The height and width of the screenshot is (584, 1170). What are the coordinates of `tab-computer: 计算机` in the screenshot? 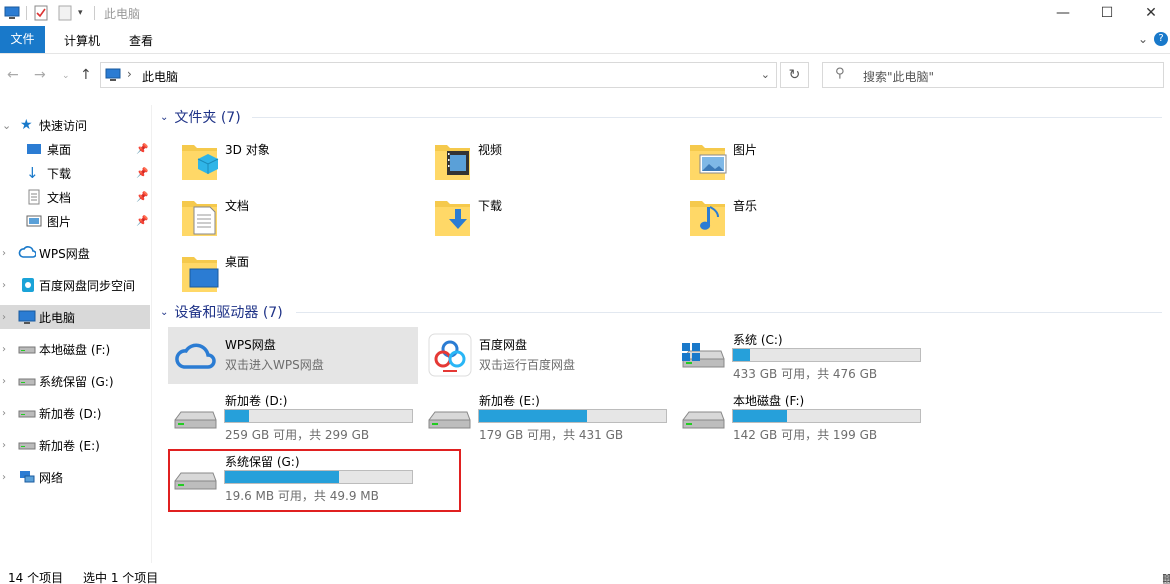 It's located at (82, 41).